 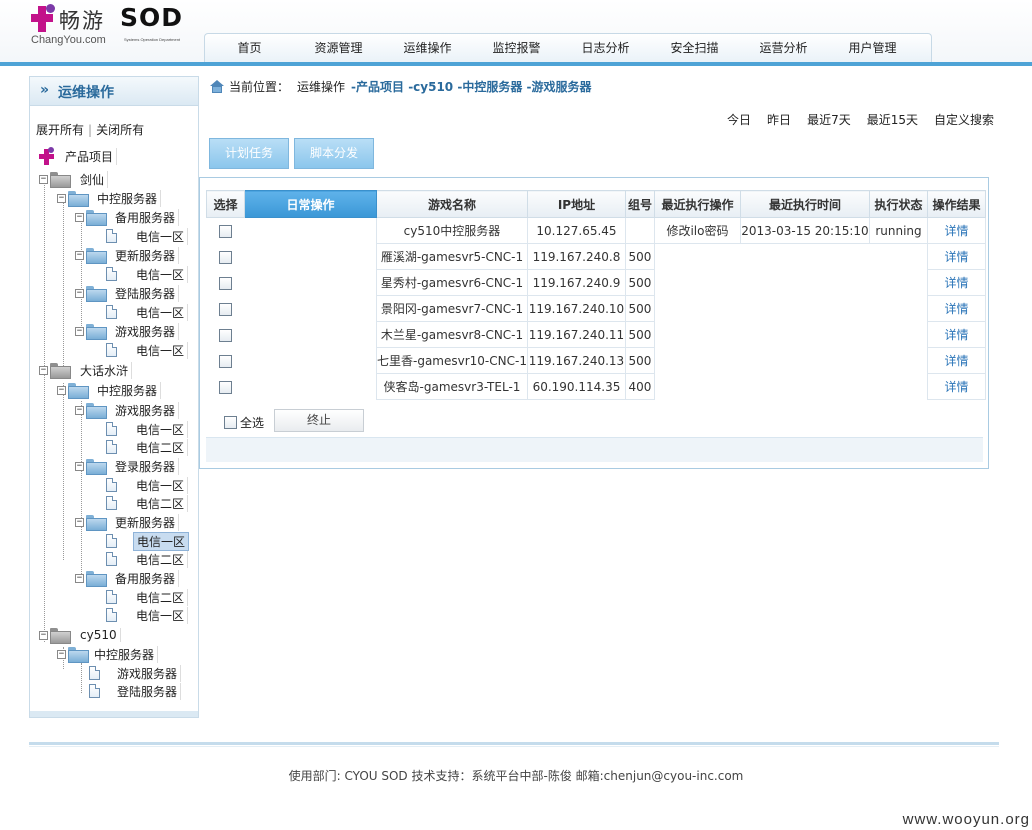 What do you see at coordinates (829, 119) in the screenshot?
I see `filter-7-days: 最近7天` at bounding box center [829, 119].